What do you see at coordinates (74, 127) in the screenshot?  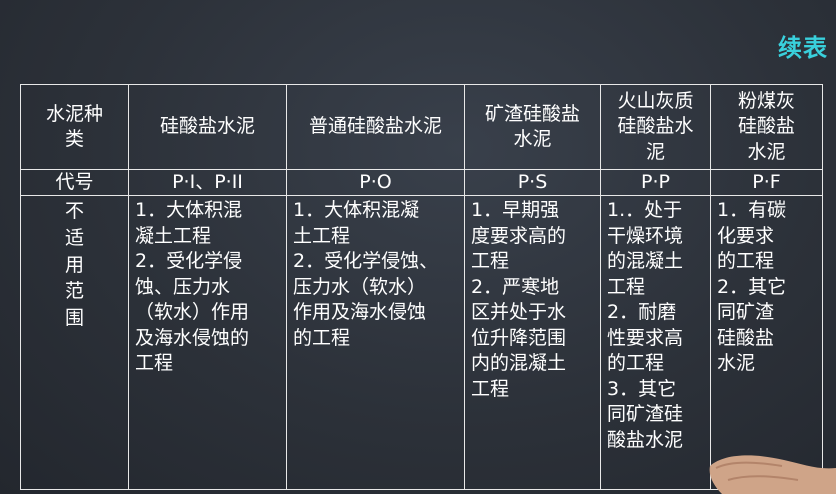 I see `header-cell-cement-type: 水泥种 类` at bounding box center [74, 127].